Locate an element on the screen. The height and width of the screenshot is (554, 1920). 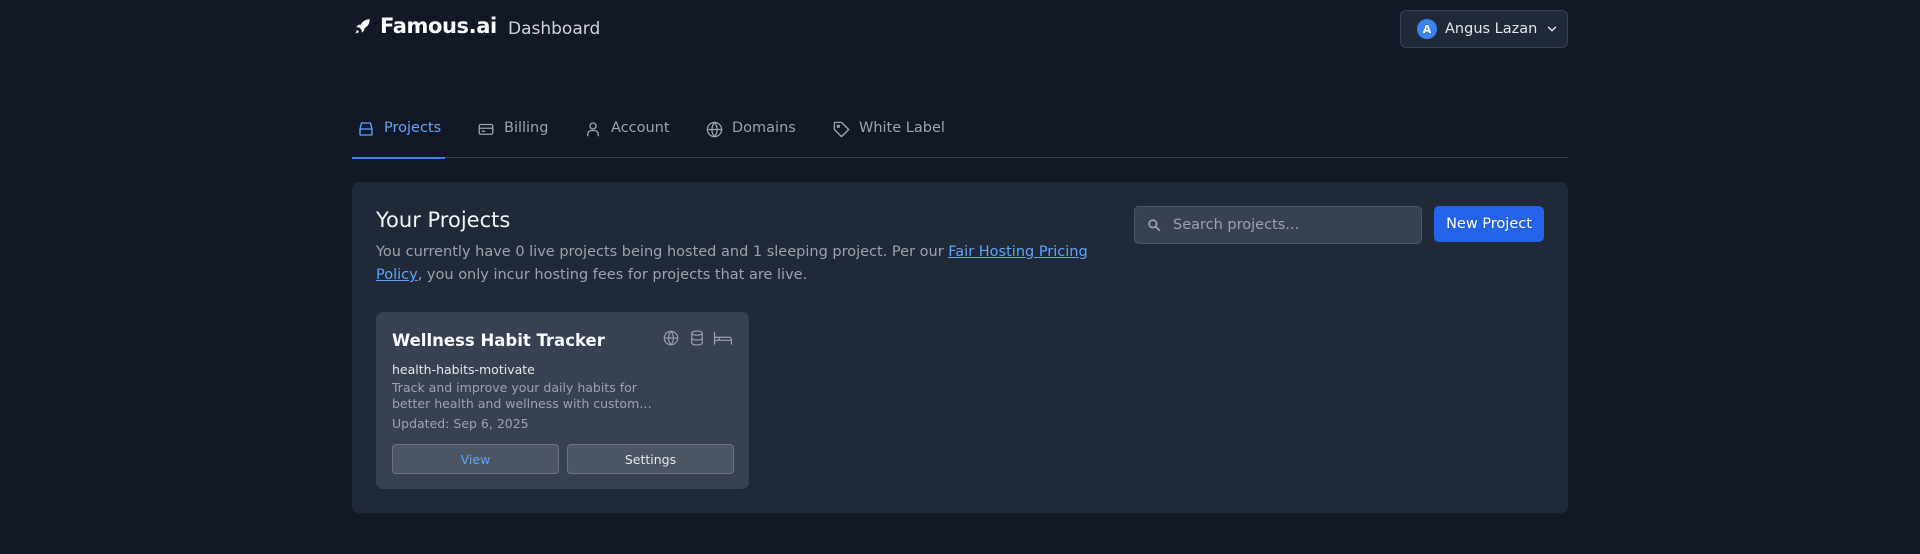
tab-label: Account is located at coordinates (640, 128).